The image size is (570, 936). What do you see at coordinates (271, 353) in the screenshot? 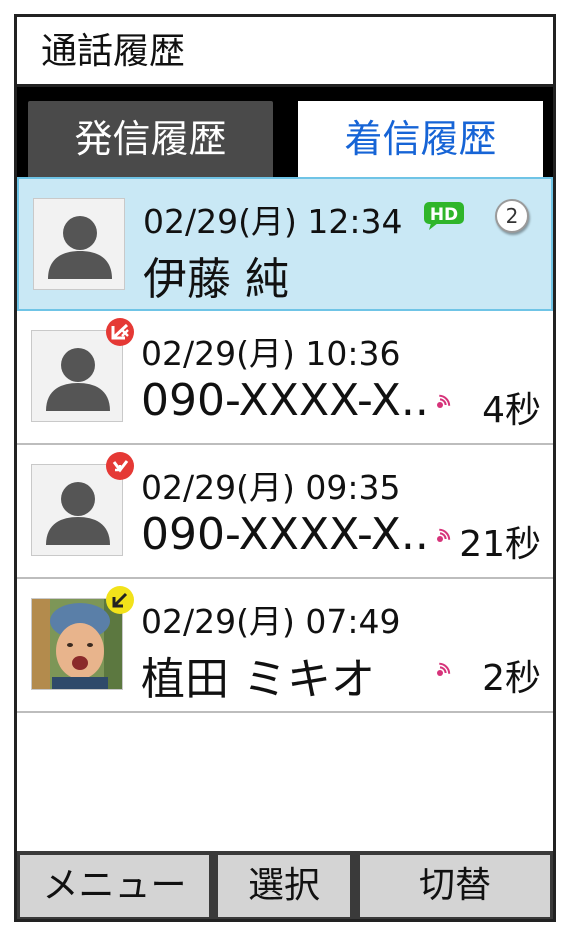
I see `call-time: 02/29(月) 10:36` at bounding box center [271, 353].